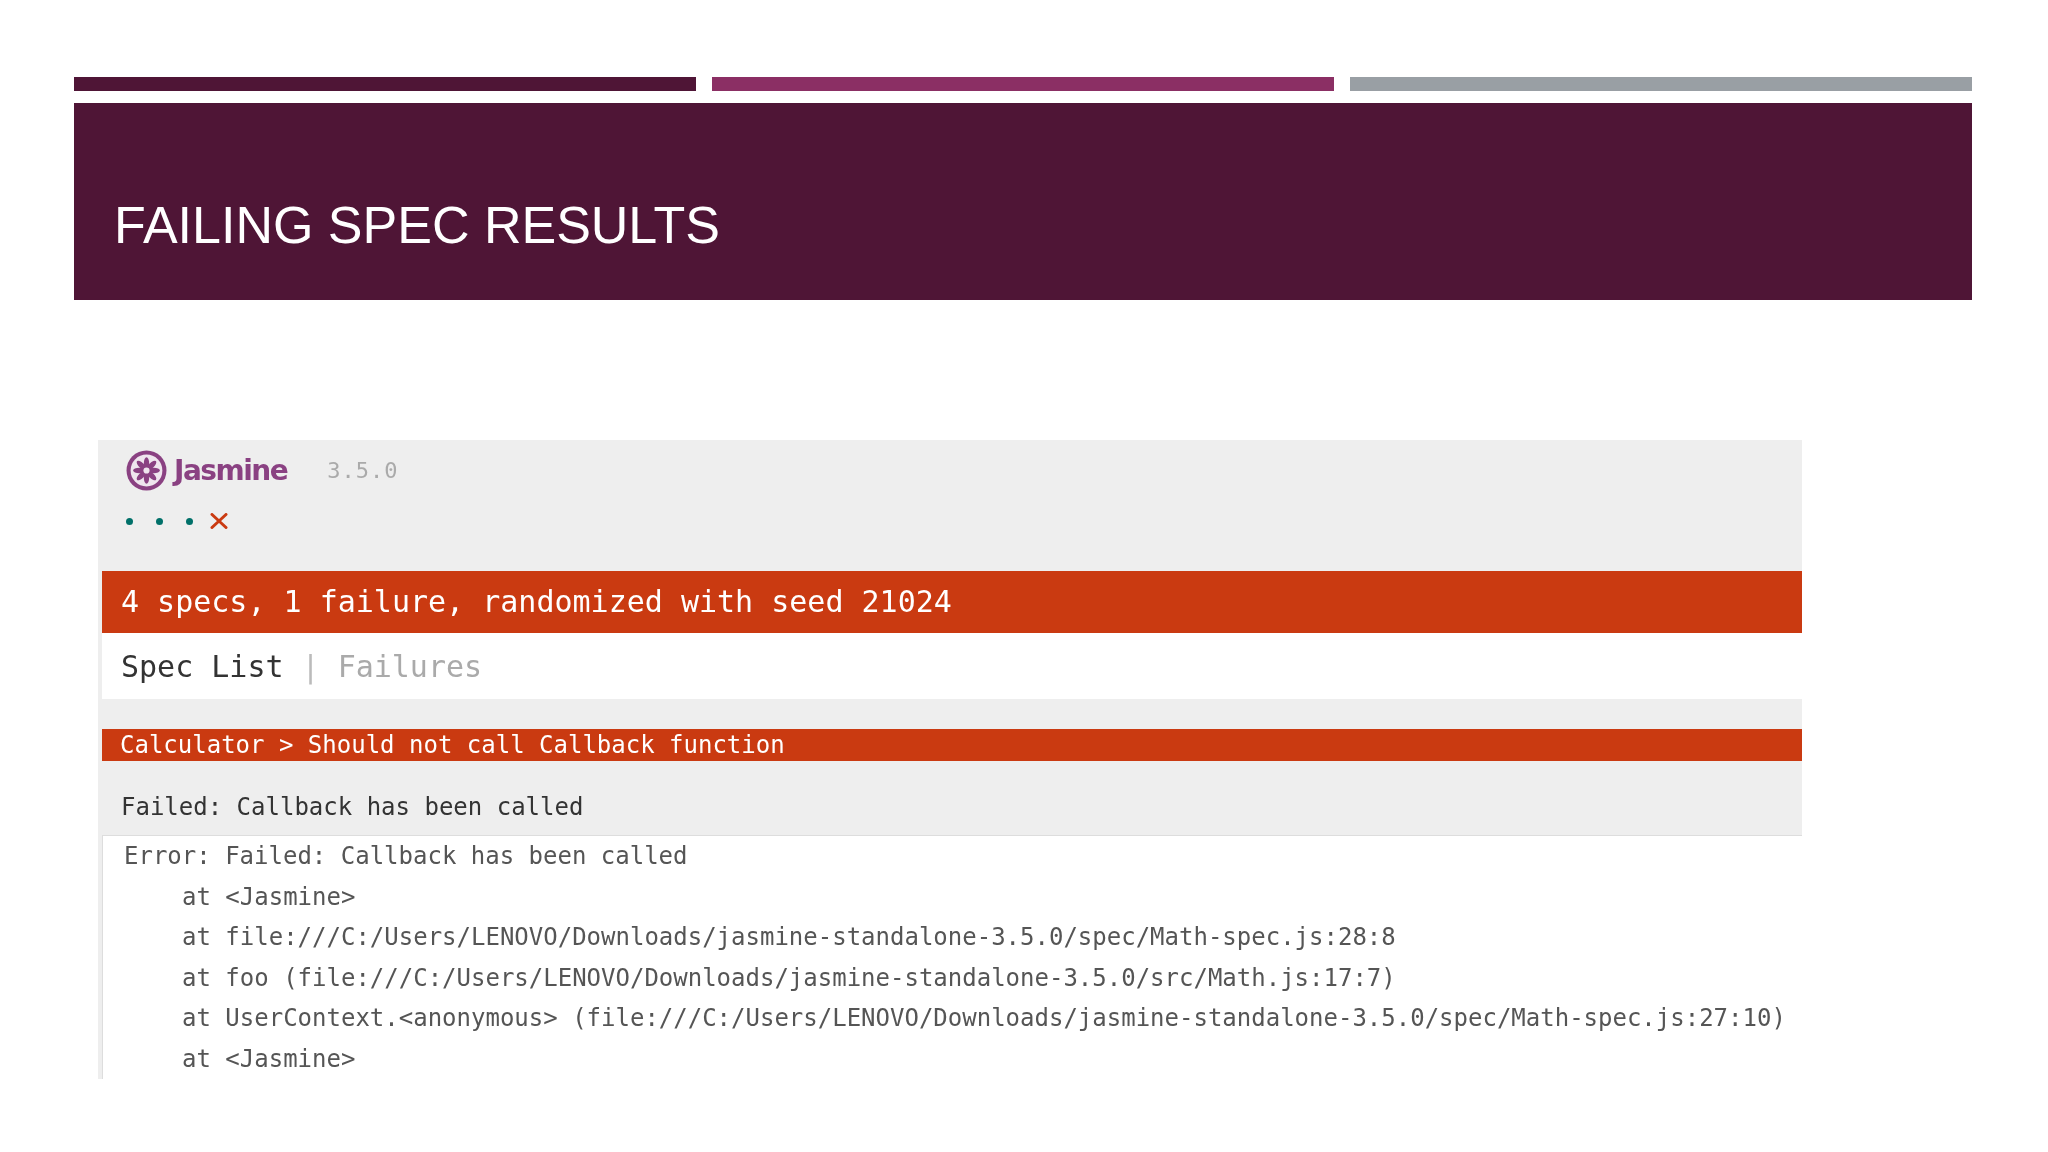  Describe the element at coordinates (789, 978) in the screenshot. I see `stack-trace-line: at foo (file:///C:/Users/LENOVO/Downloads/jasmine-standalone-3.5.0/src/Math.js:17:7)` at that location.